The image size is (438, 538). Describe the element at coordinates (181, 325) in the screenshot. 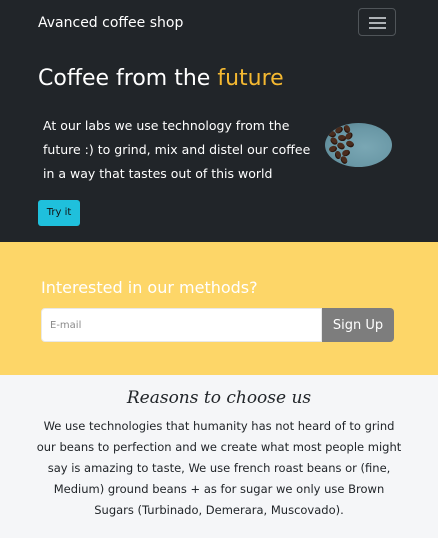

I see `email-input` at that location.